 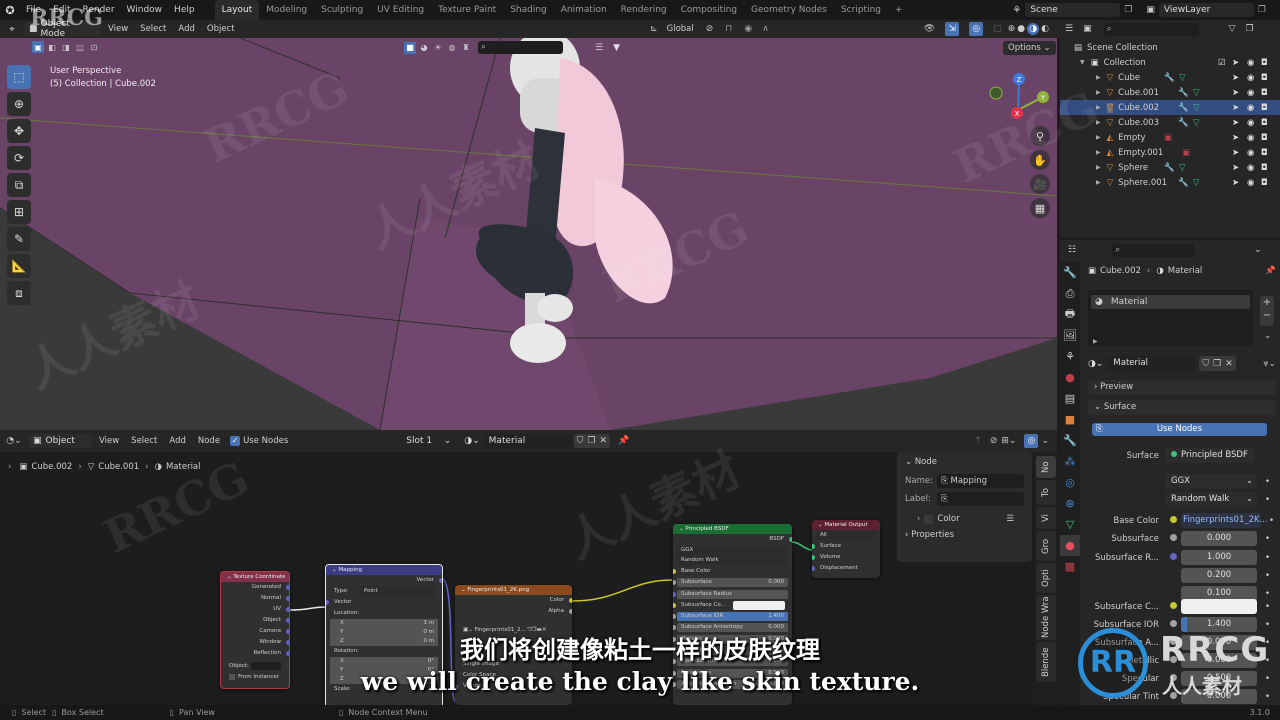 What do you see at coordinates (1258, 250) in the screenshot?
I see `properties-options-icon: ⌄` at bounding box center [1258, 250].